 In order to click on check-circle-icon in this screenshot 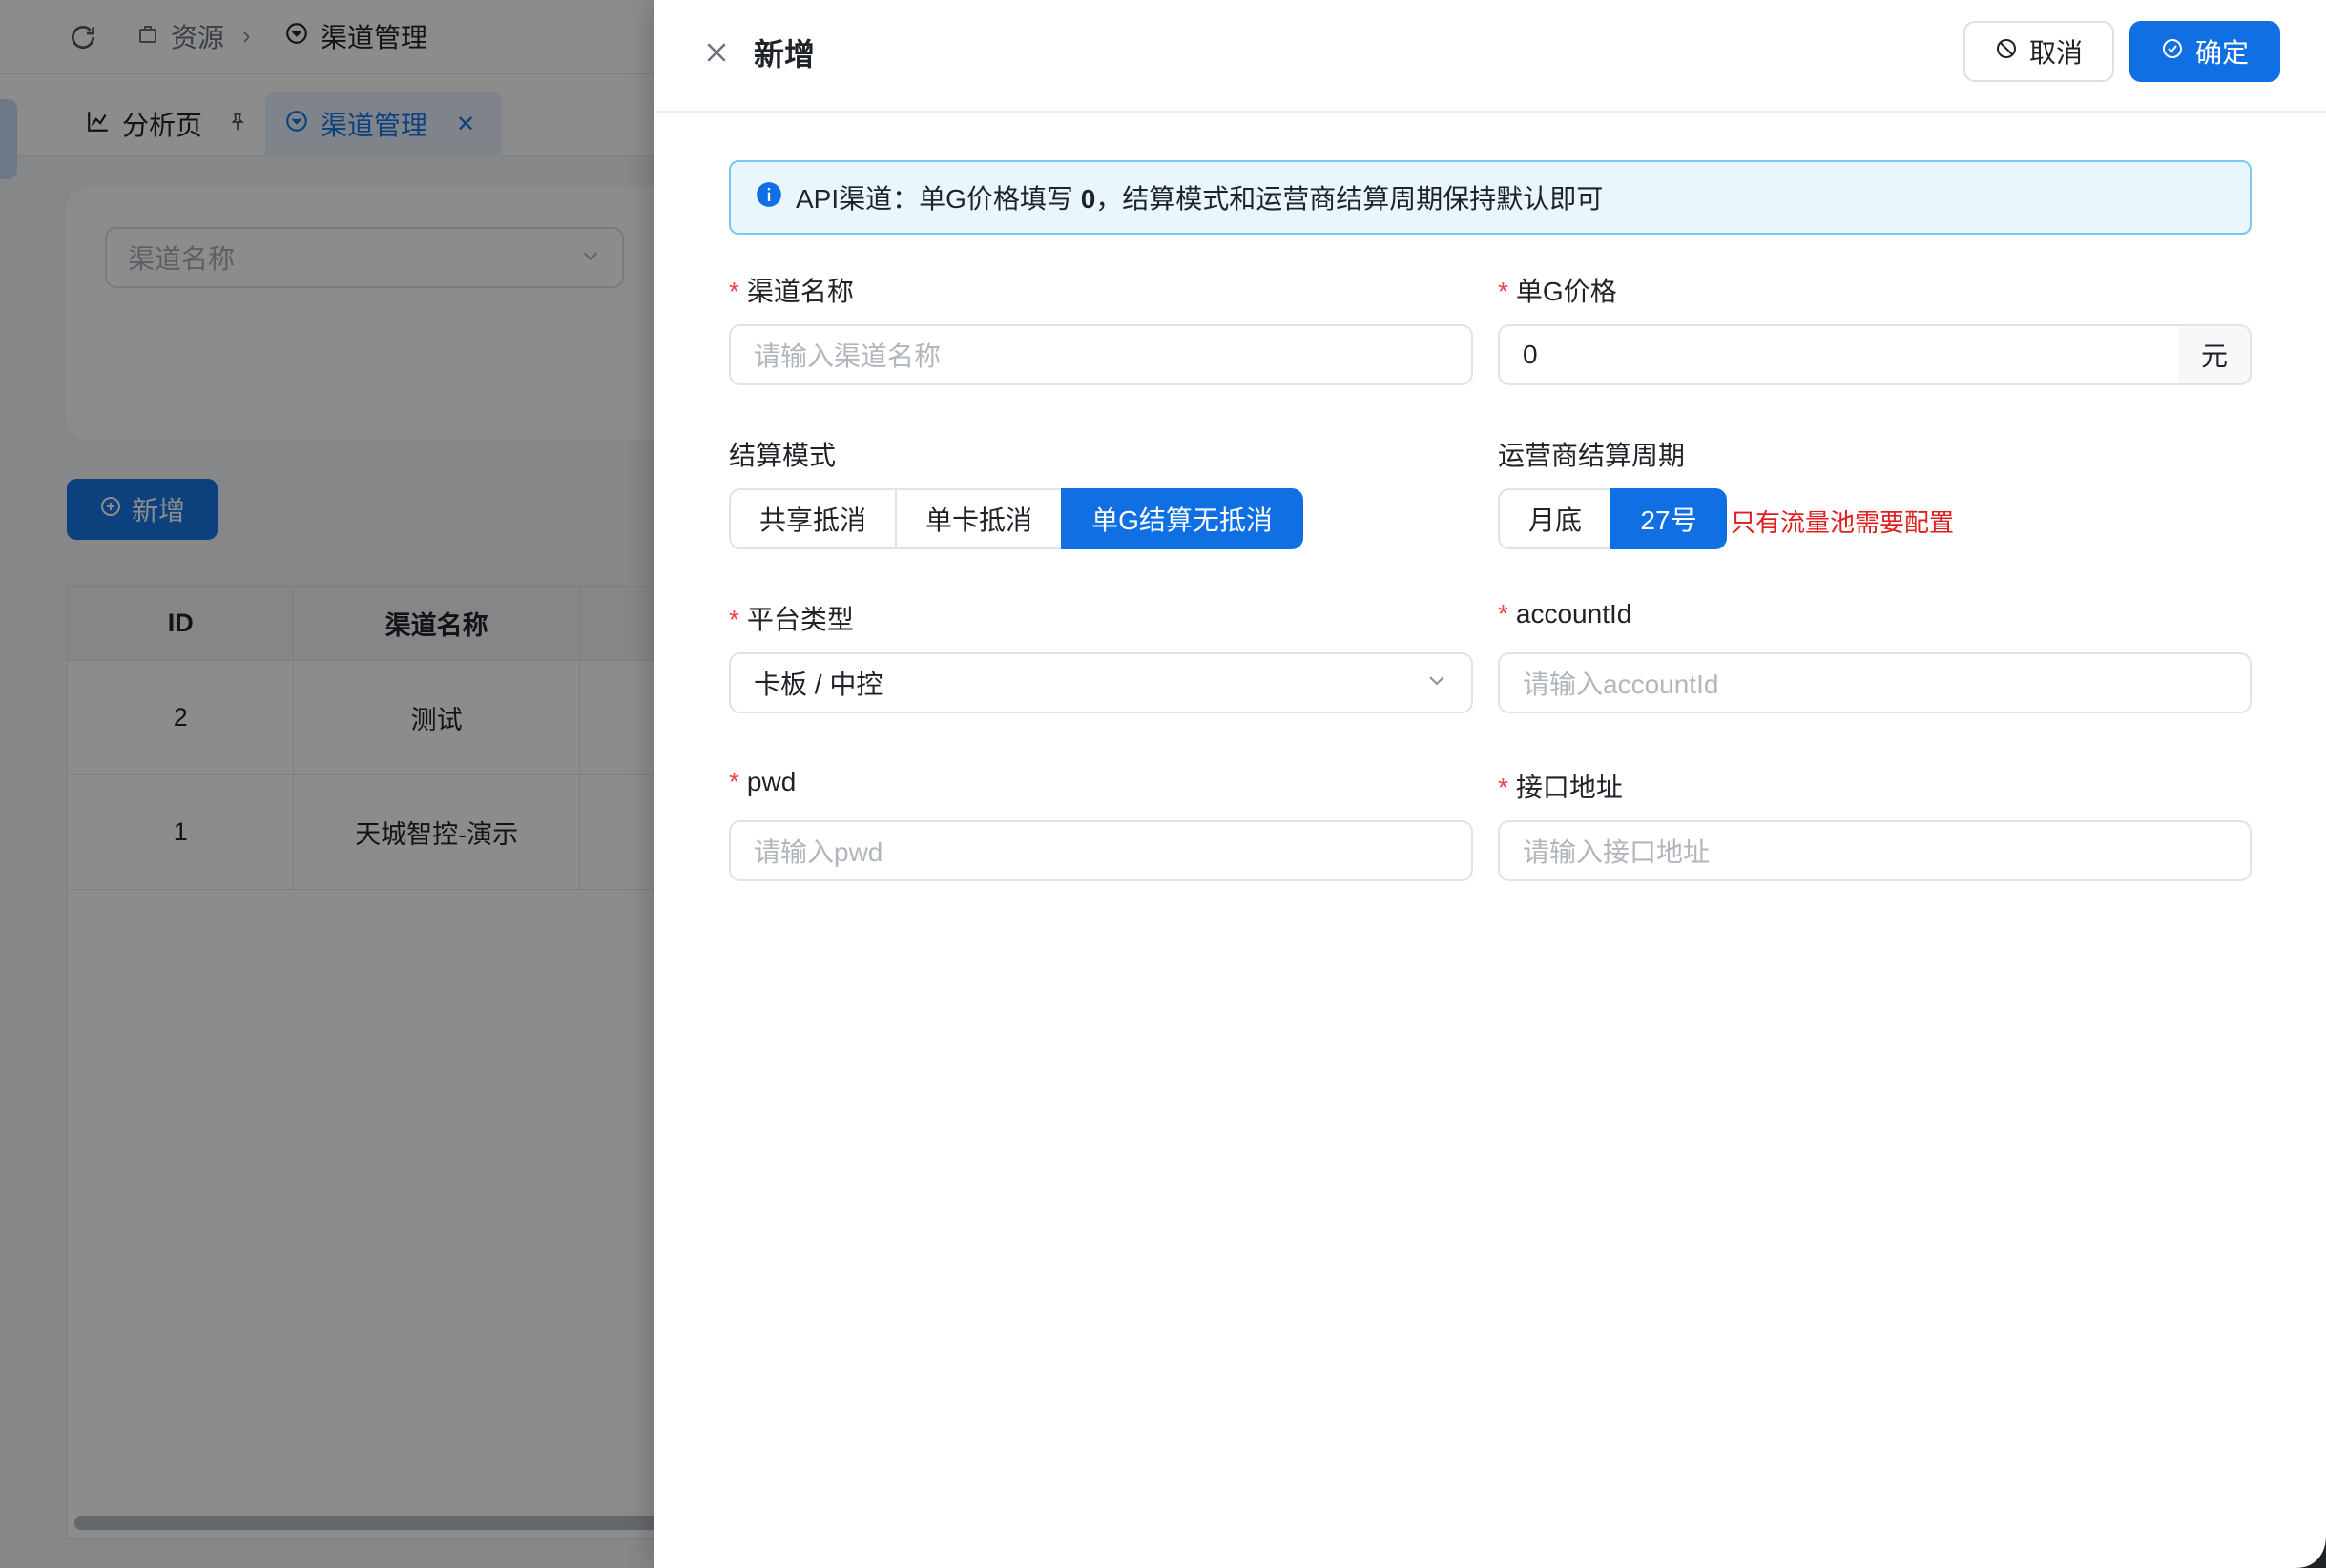, I will do `click(2172, 51)`.